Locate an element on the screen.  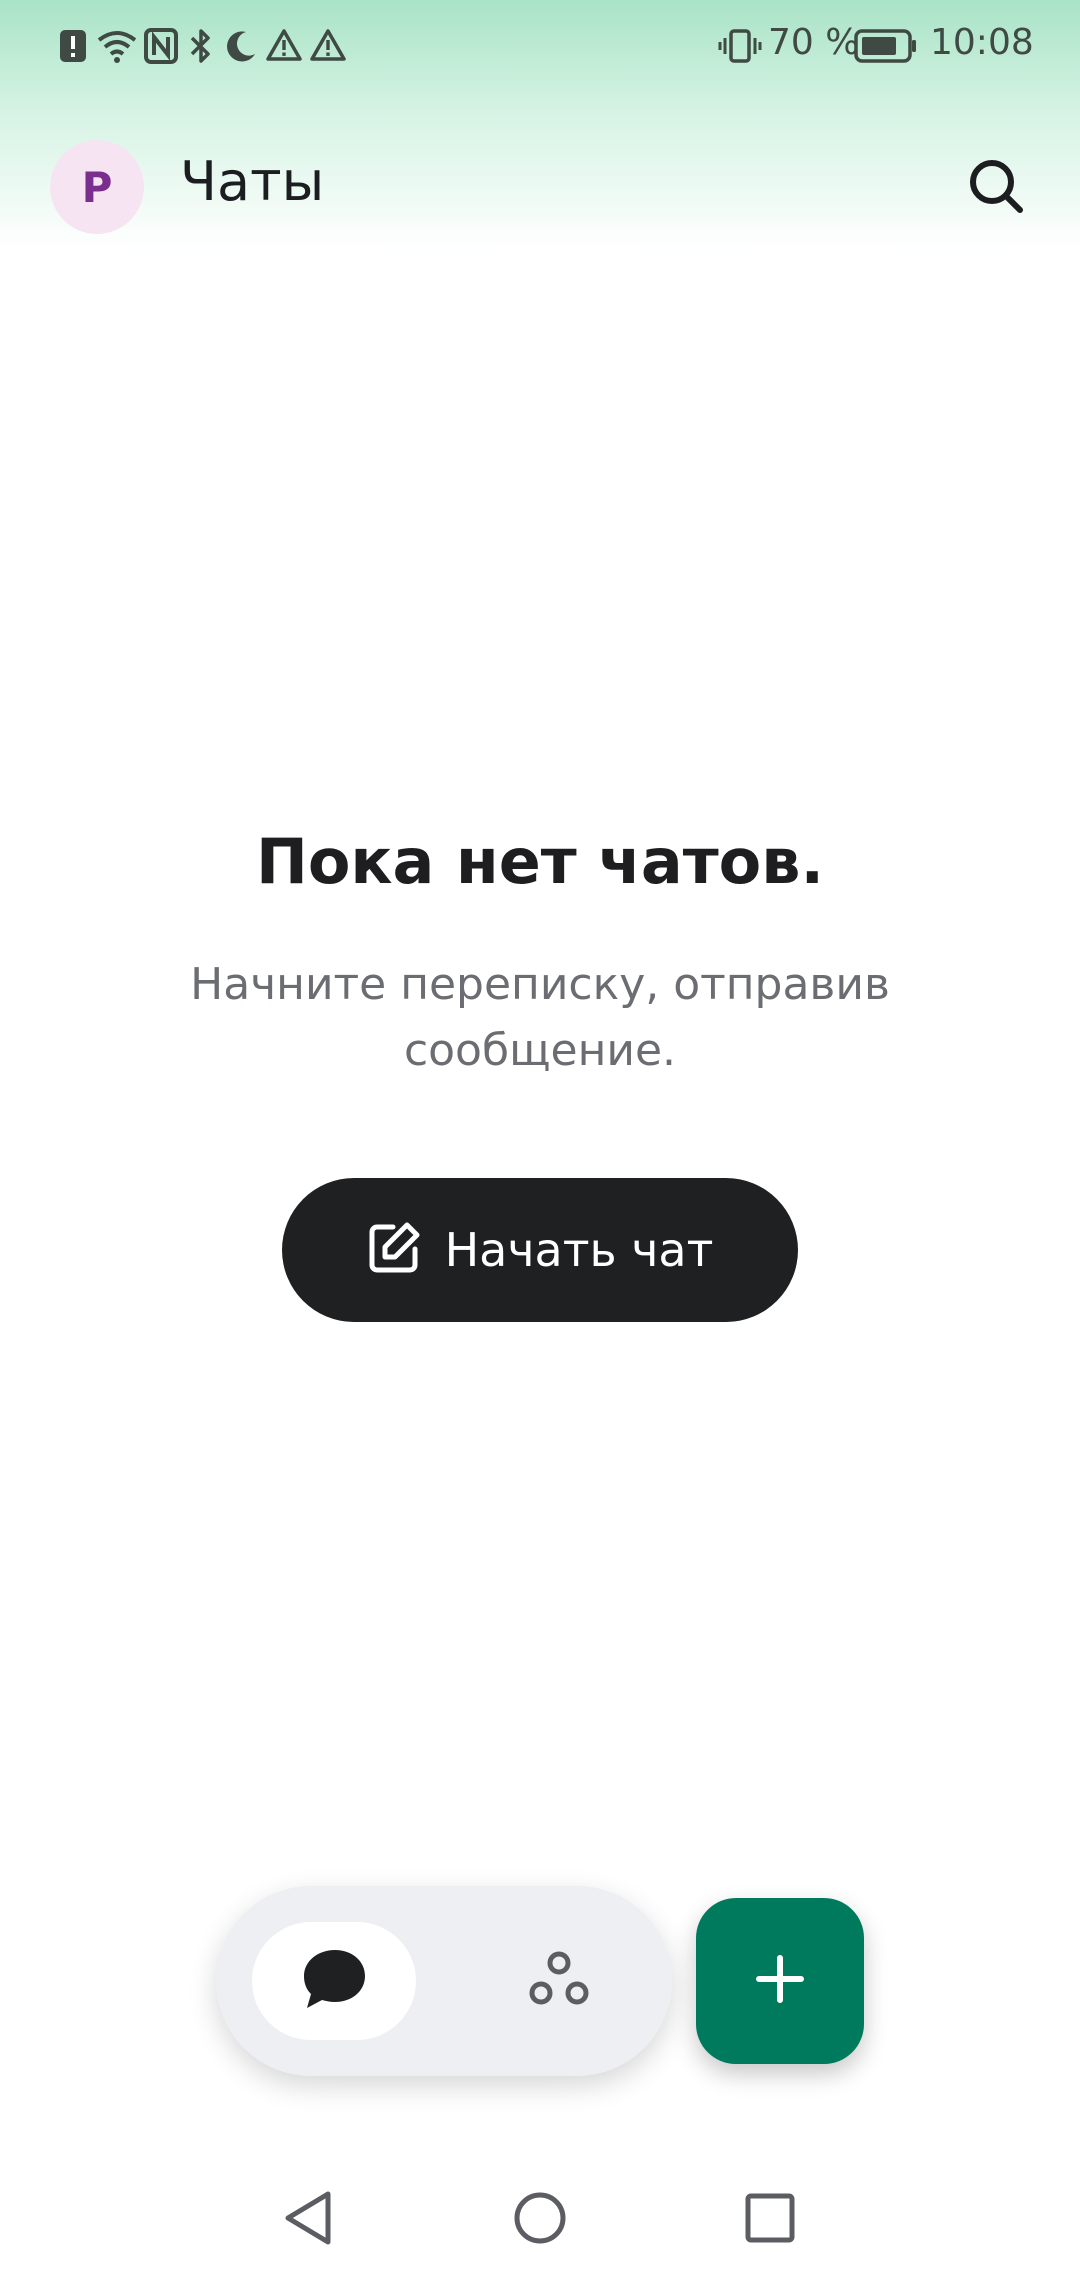
home-icon is located at coordinates (540, 2220).